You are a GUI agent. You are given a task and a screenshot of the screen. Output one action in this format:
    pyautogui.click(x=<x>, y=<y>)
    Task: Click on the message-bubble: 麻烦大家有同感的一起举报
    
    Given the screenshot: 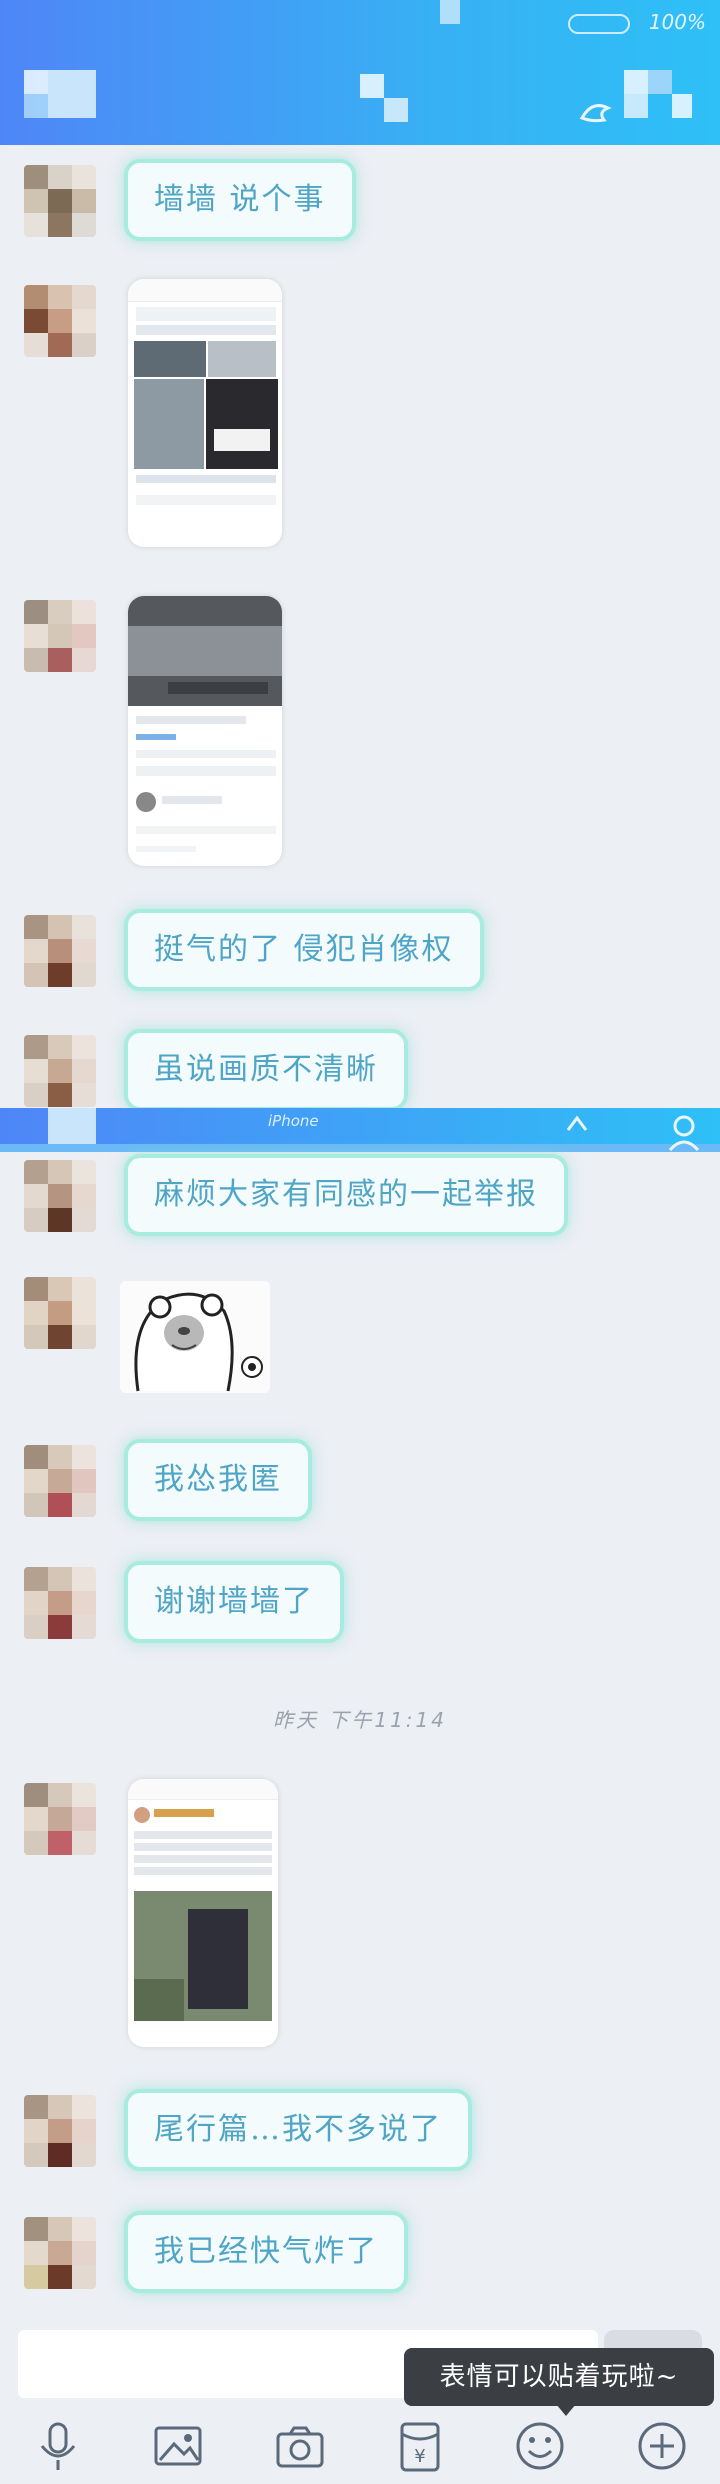 What is the action you would take?
    pyautogui.click(x=346, y=1195)
    